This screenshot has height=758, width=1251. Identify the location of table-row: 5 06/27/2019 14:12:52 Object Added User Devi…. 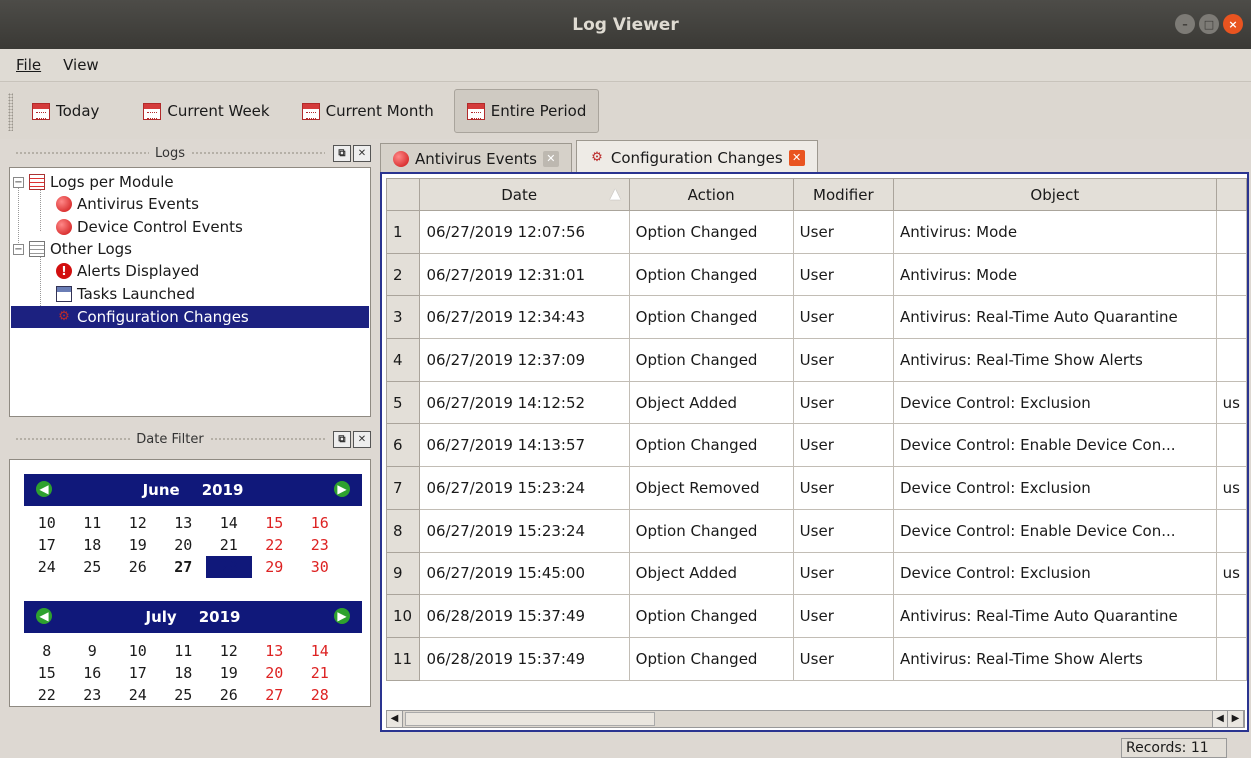
(816, 402).